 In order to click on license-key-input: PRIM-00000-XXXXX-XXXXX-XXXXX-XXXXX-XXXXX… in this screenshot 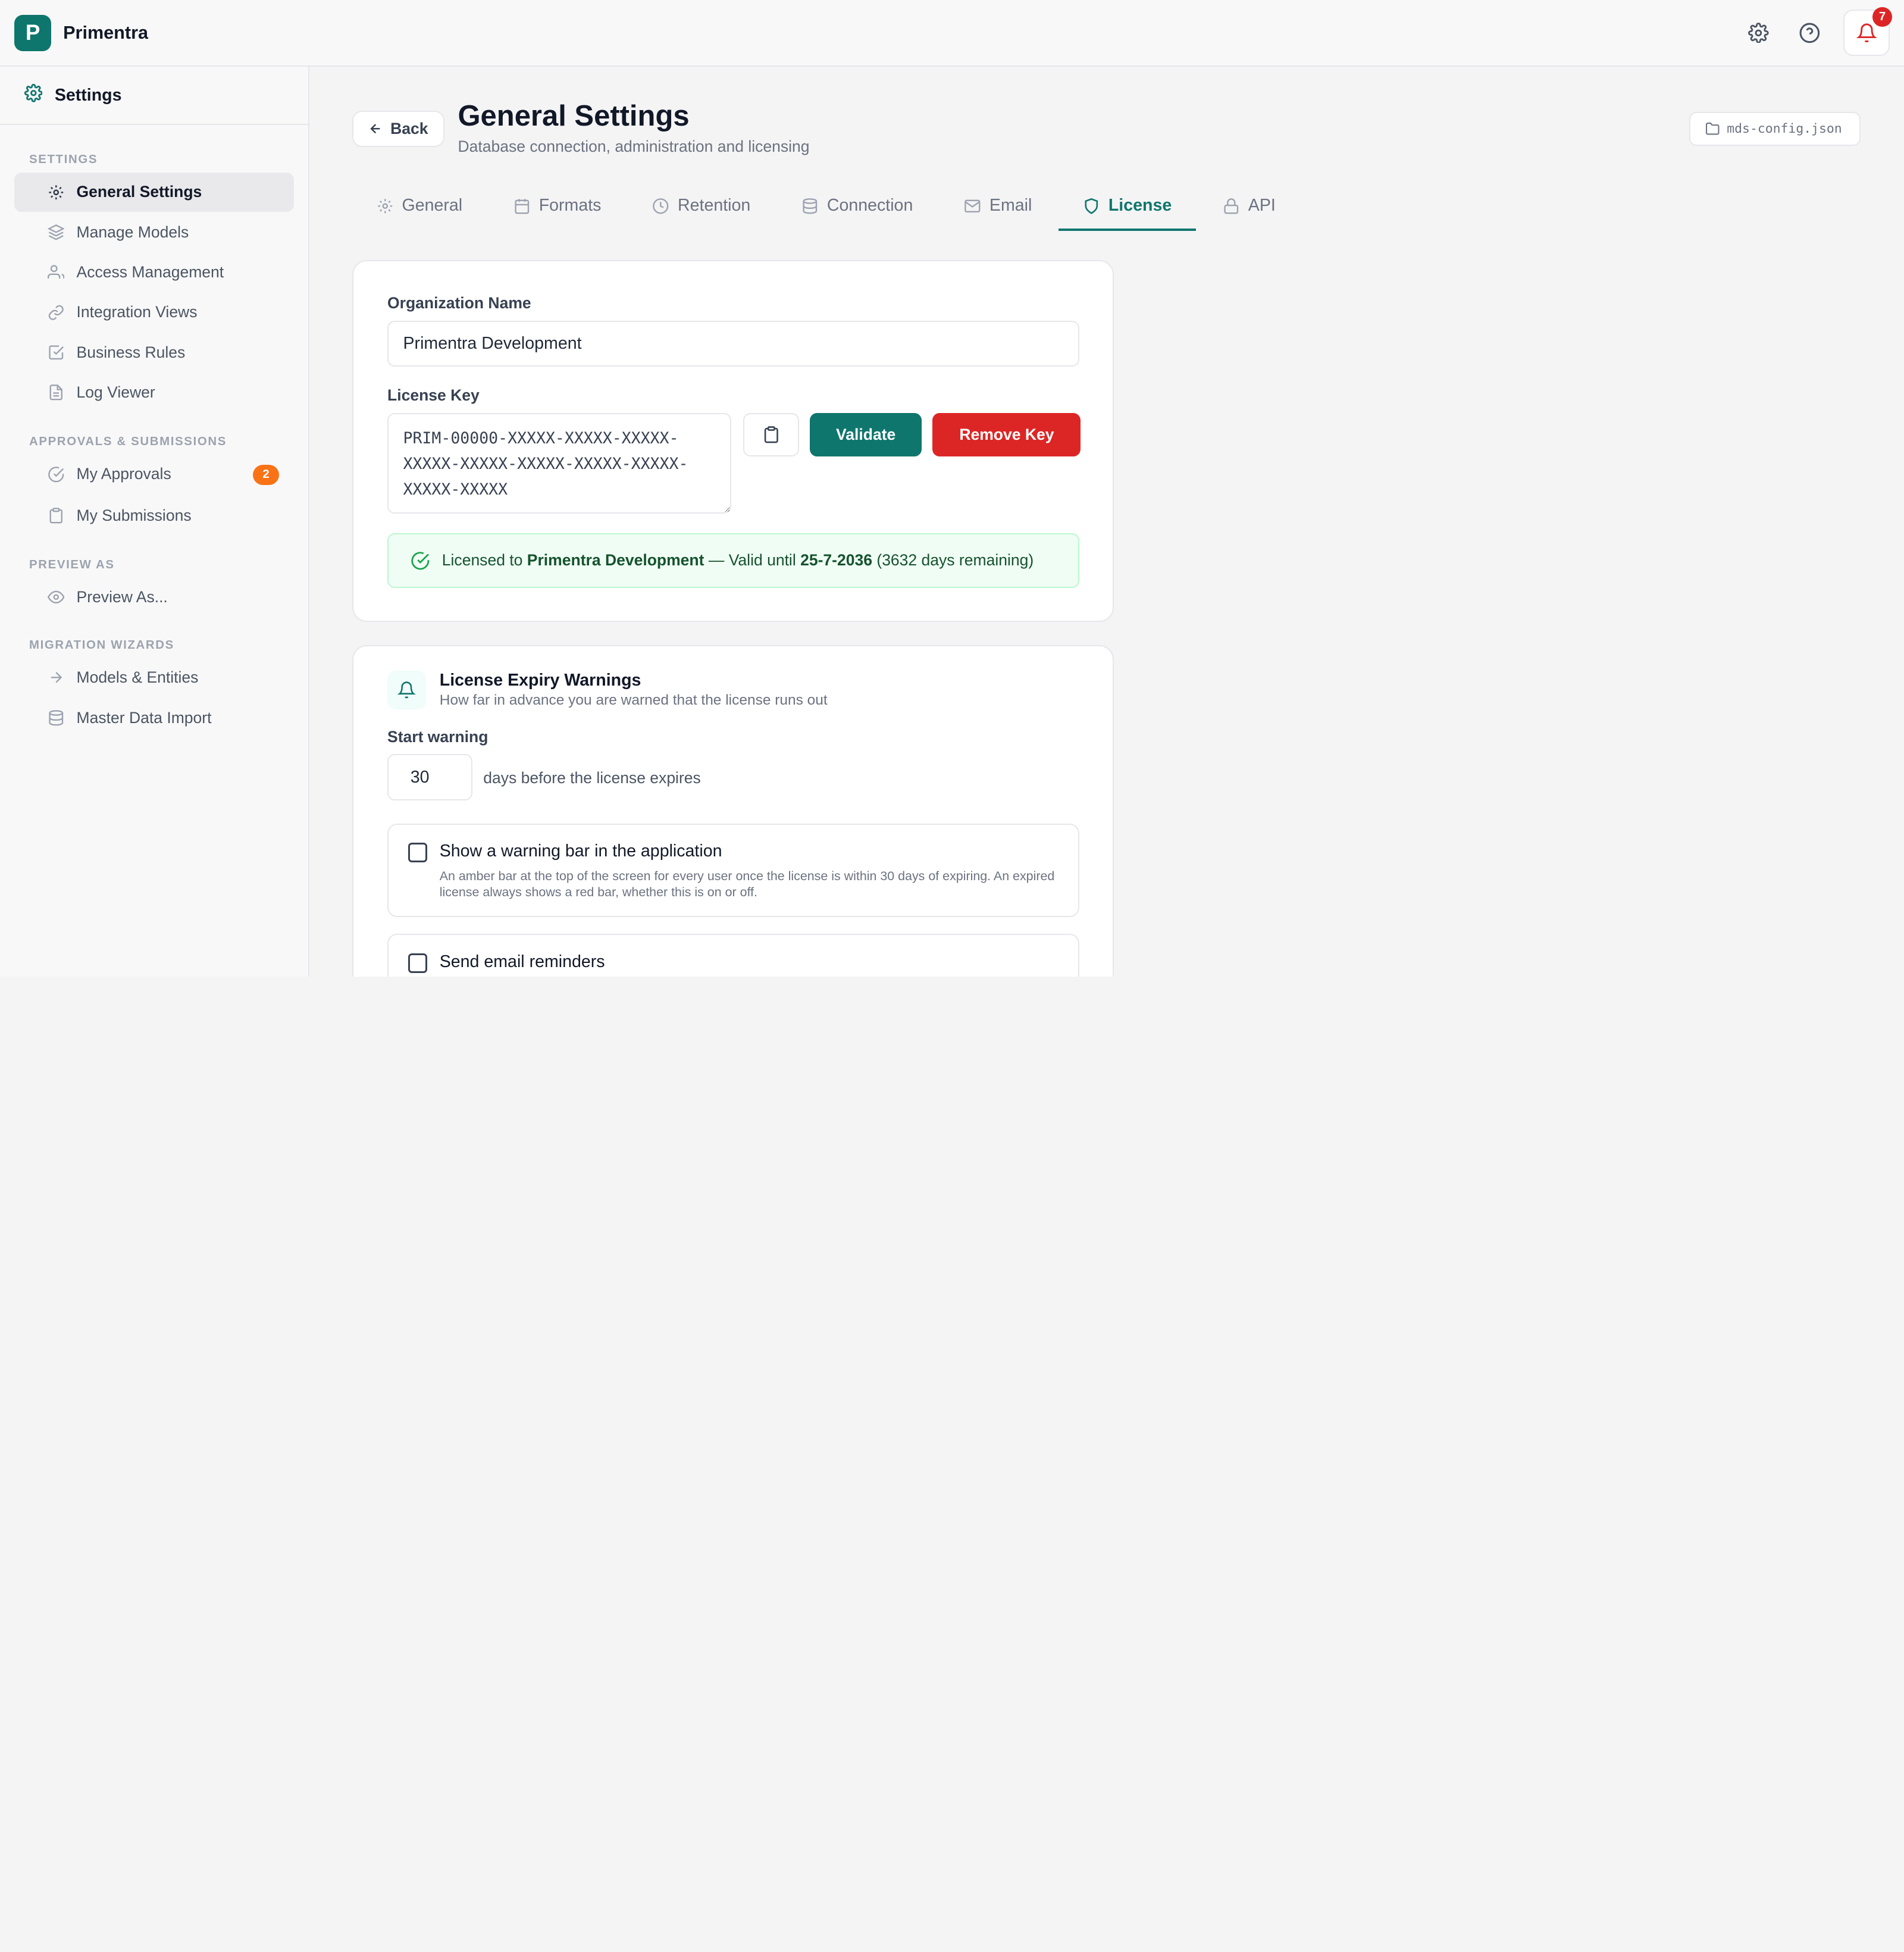, I will do `click(559, 463)`.